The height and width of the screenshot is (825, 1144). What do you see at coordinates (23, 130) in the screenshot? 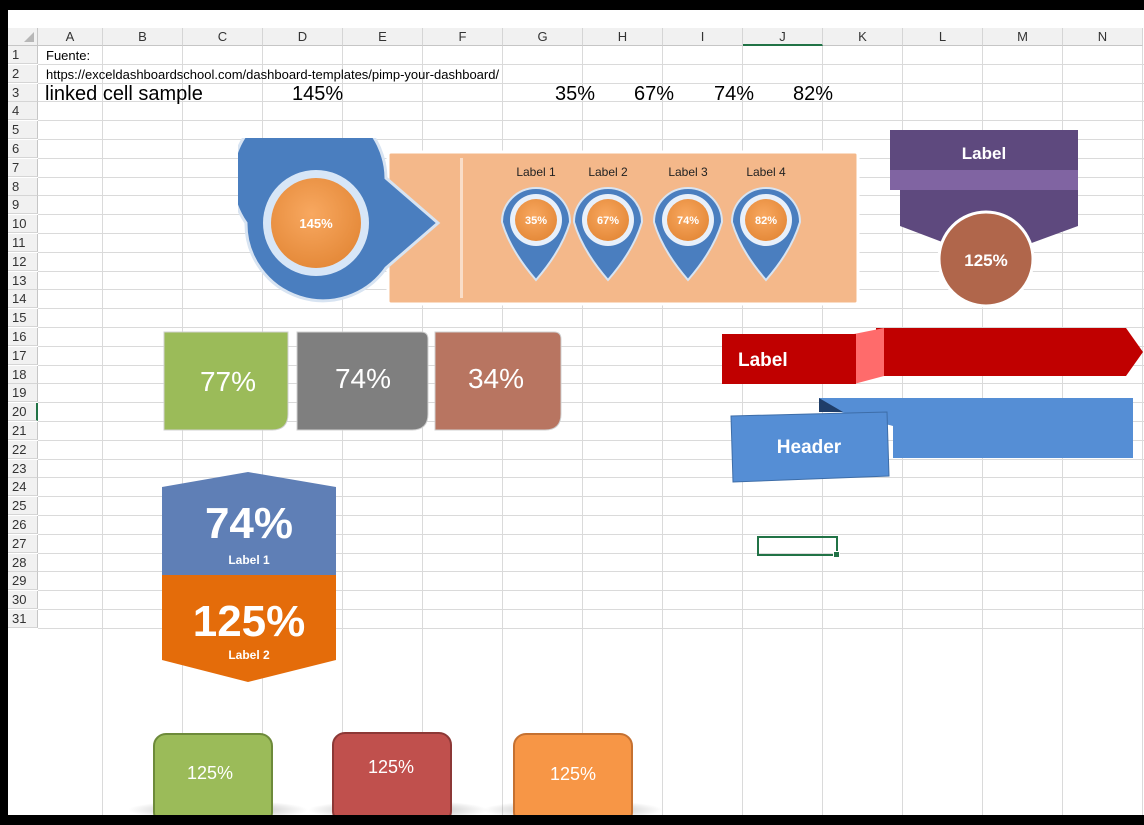
I see `row-header-5: 5` at bounding box center [23, 130].